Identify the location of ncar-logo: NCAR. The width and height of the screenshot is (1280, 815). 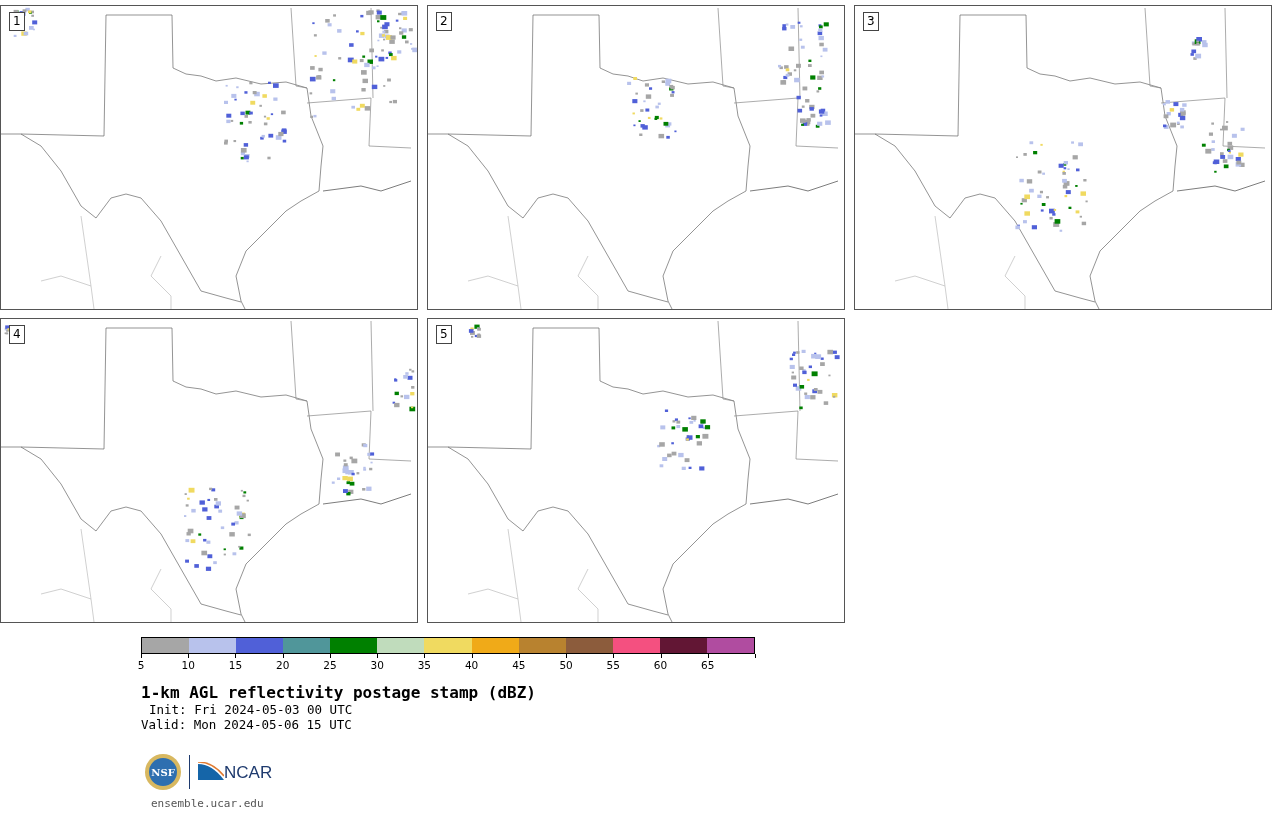
(235, 772).